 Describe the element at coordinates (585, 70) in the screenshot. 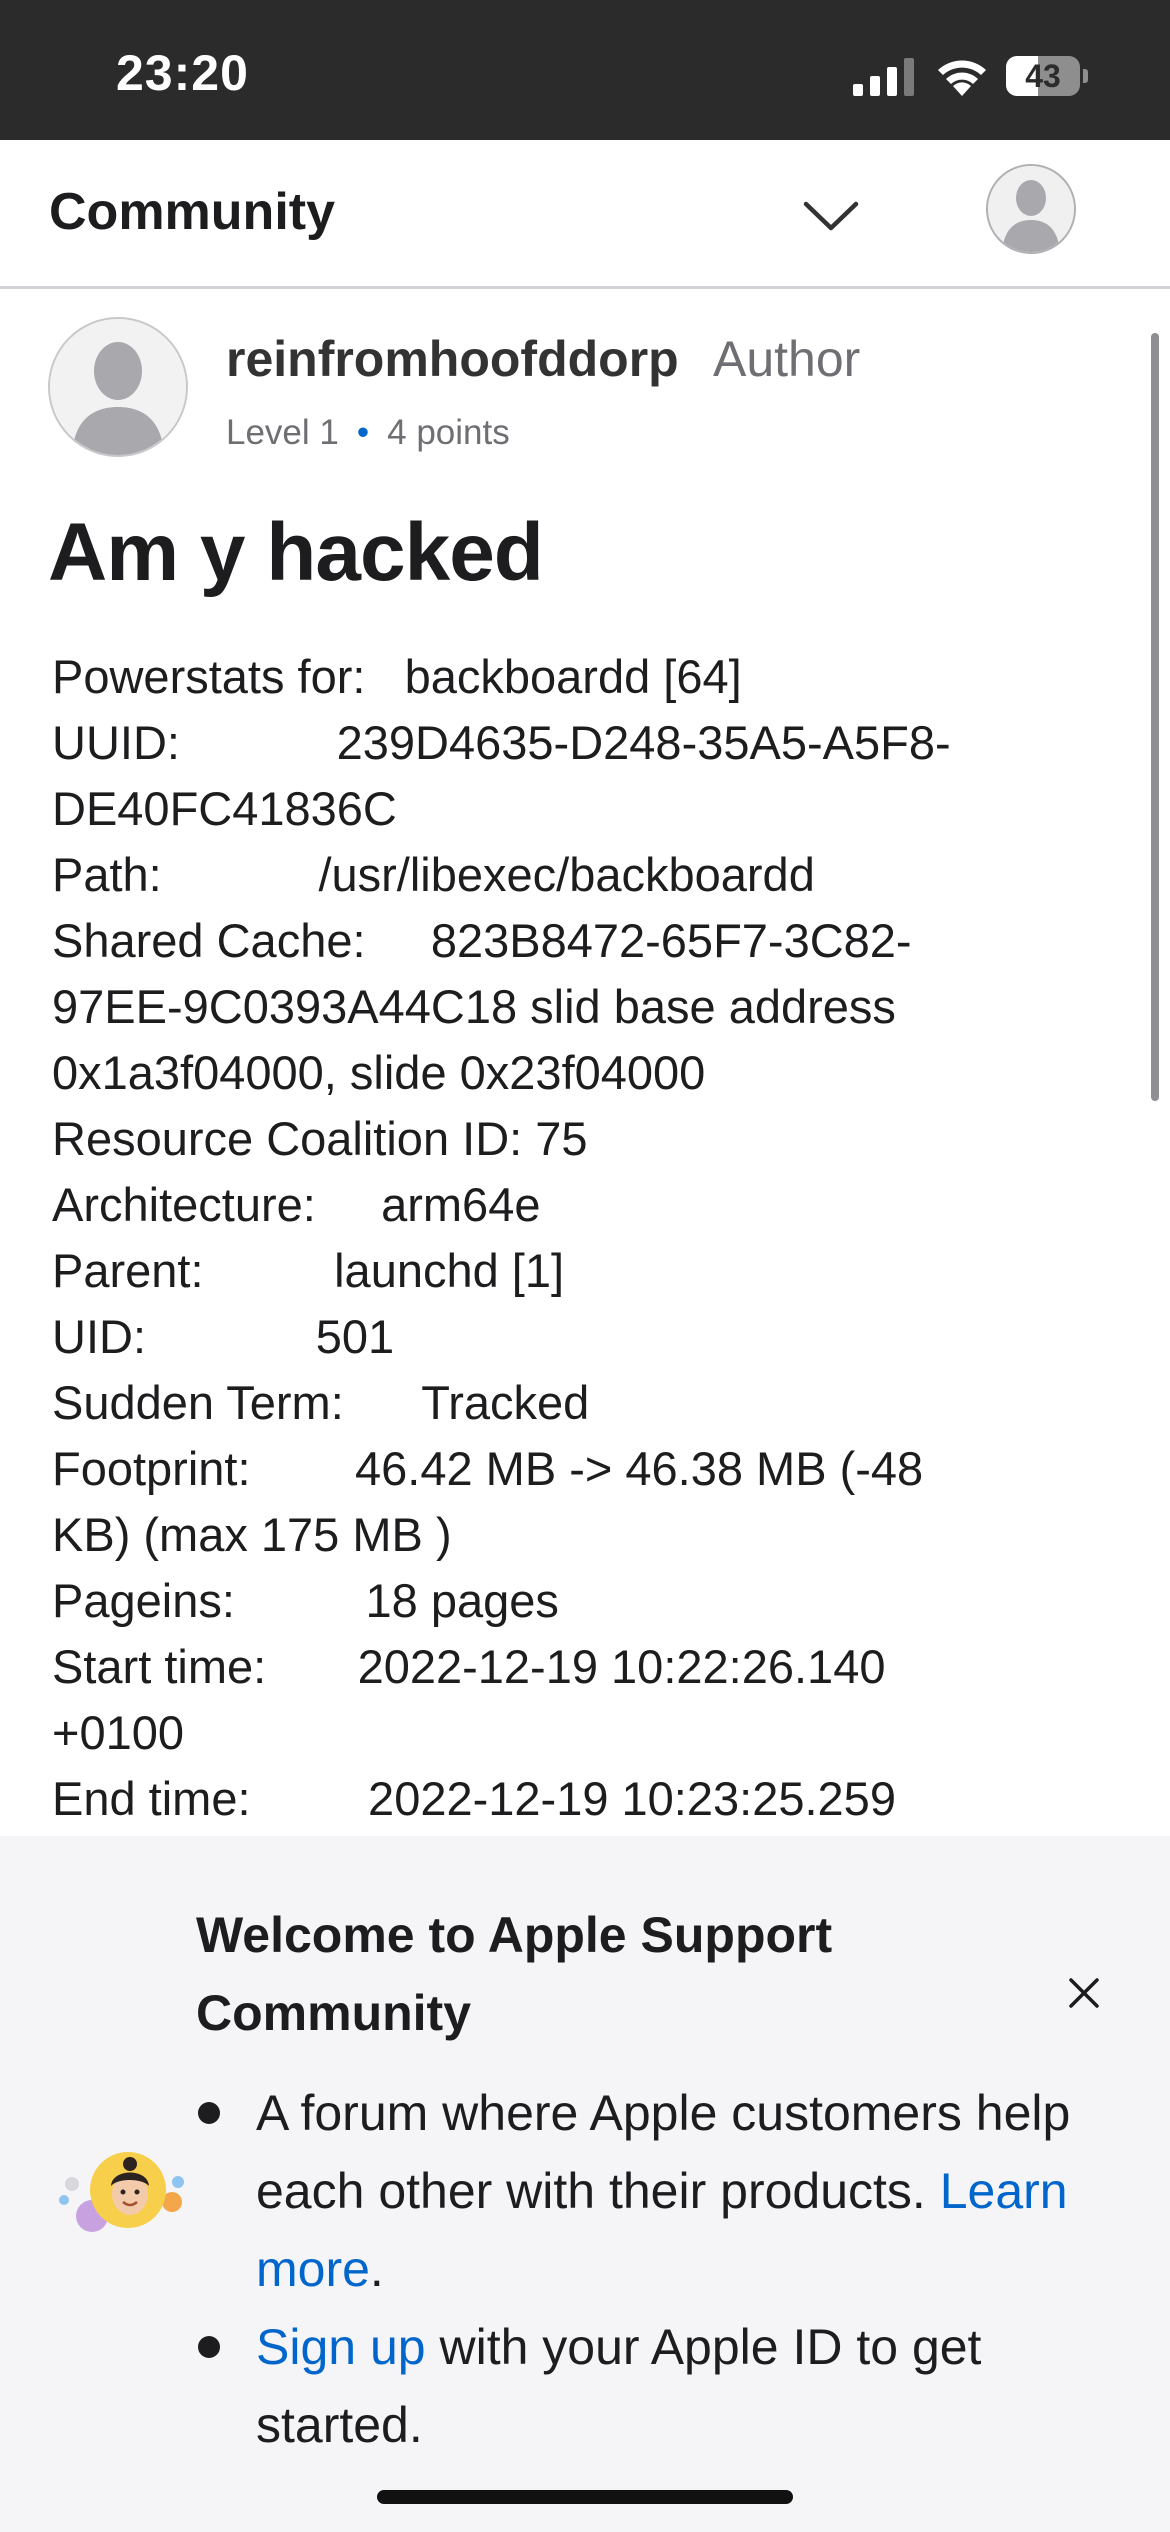

I see `status-bar: 23:20 43` at that location.